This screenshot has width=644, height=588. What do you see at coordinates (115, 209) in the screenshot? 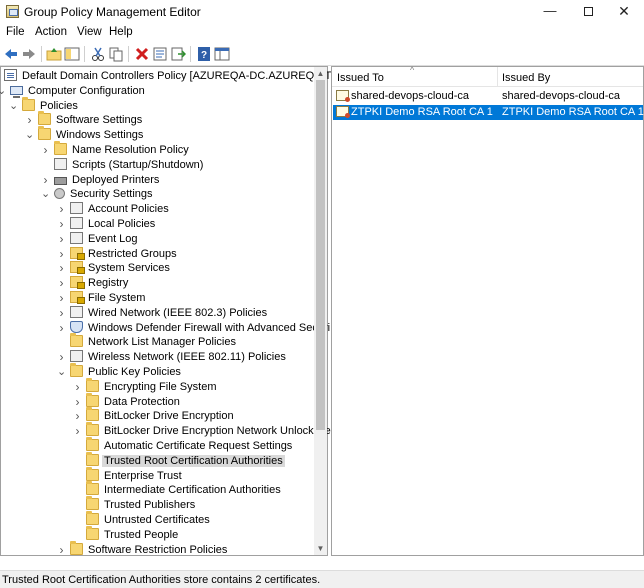
I see `tree-item: › Account Policies` at bounding box center [115, 209].